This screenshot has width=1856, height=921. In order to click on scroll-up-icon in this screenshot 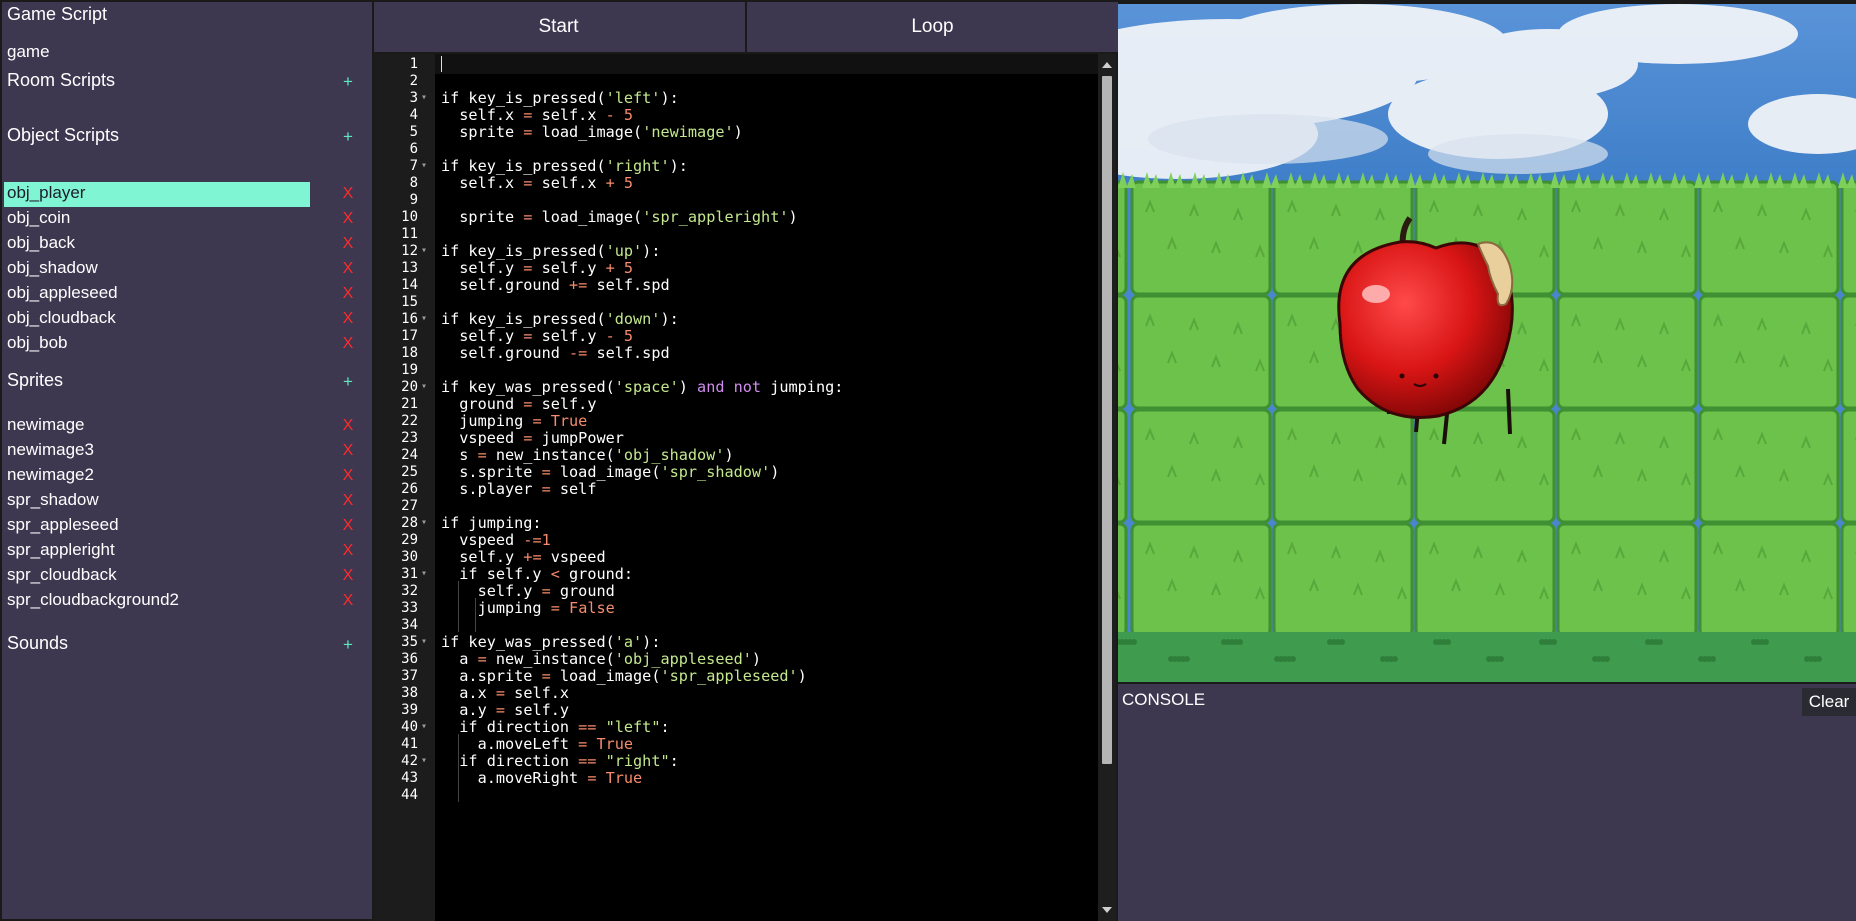, I will do `click(1107, 65)`.